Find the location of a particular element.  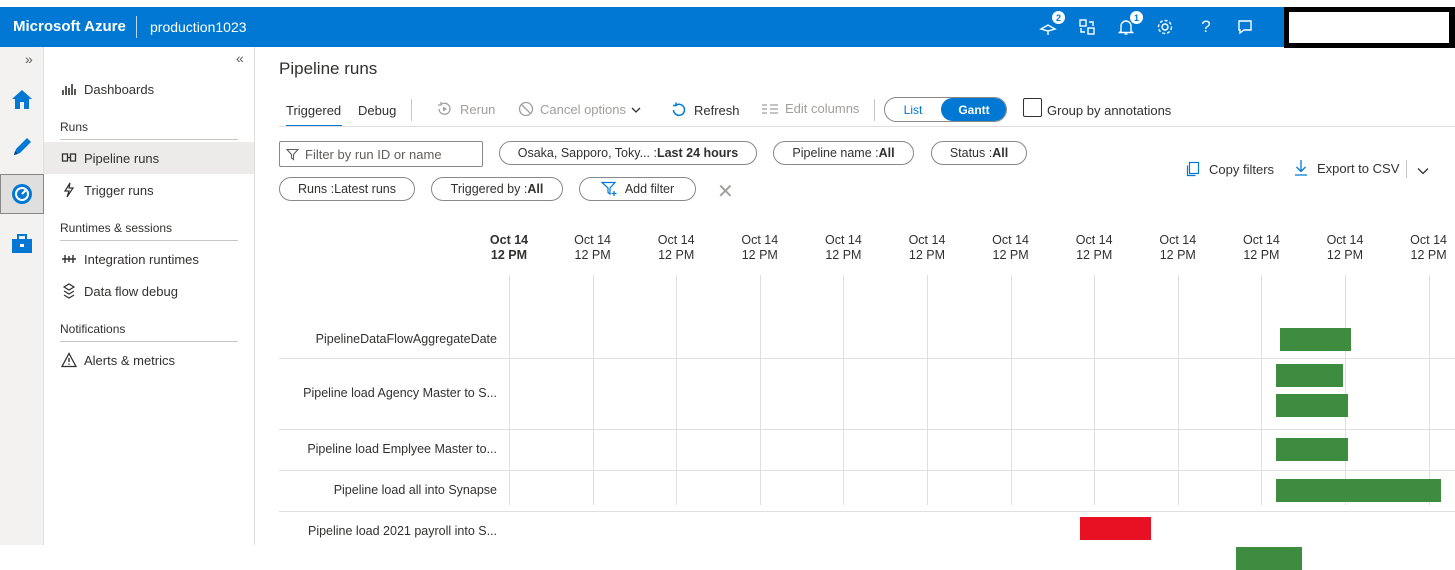

time-range-value: Last 24 hours is located at coordinates (697, 153).